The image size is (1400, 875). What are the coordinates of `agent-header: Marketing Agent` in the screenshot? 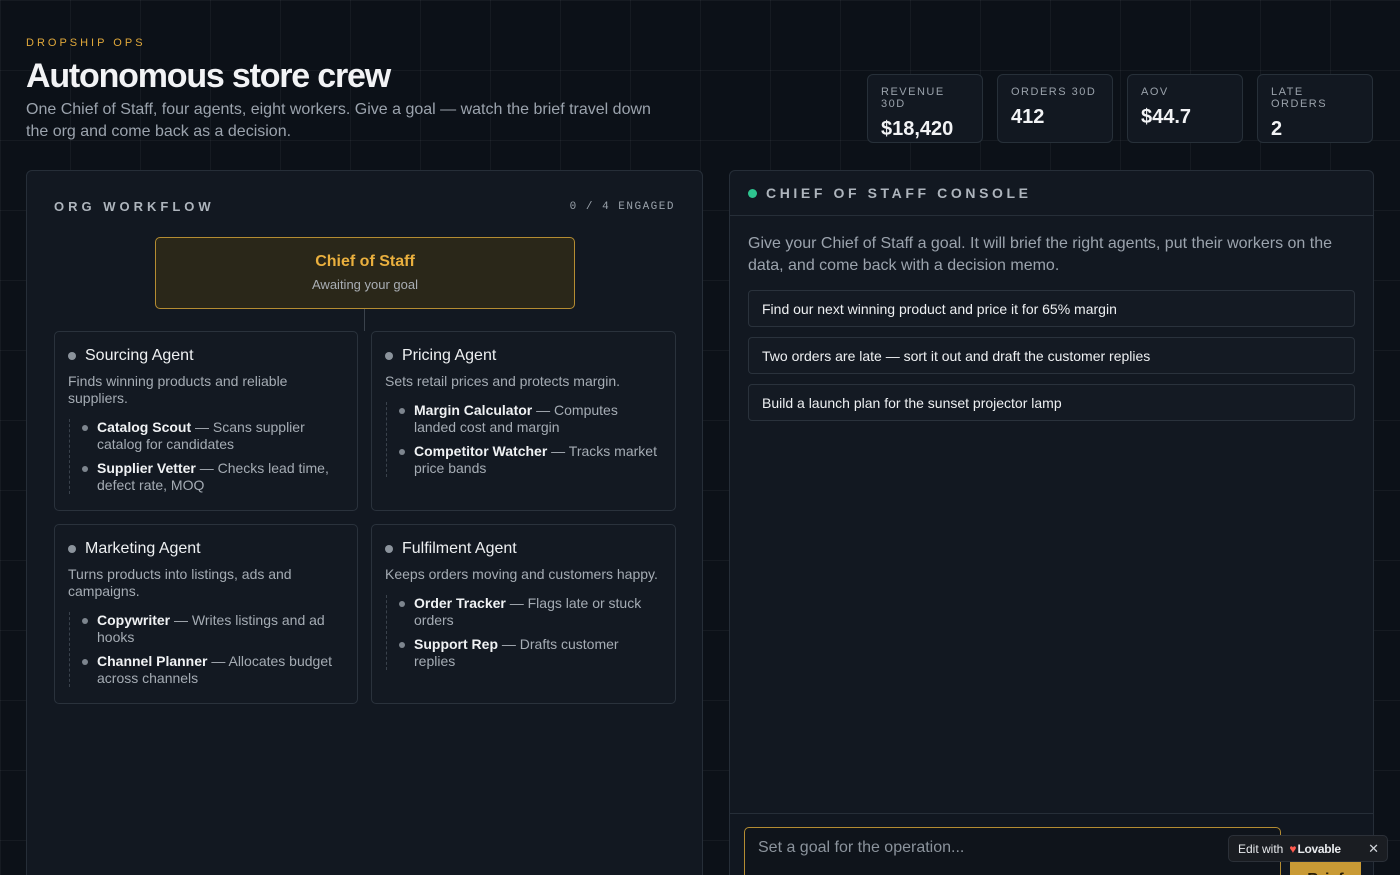 It's located at (206, 549).